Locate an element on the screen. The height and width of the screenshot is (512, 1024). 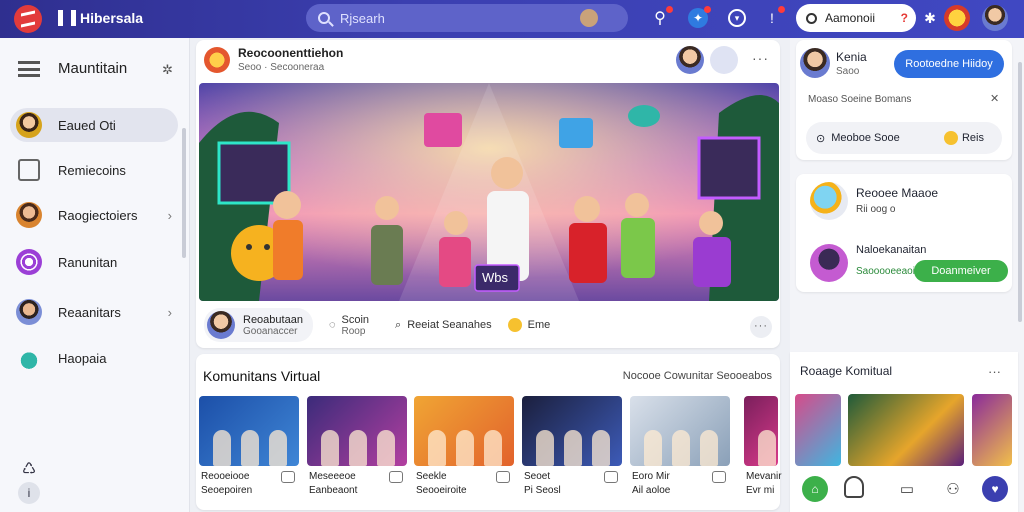
community-tile-label: Seoet Pi Seosl is located at coordinates (542, 484).